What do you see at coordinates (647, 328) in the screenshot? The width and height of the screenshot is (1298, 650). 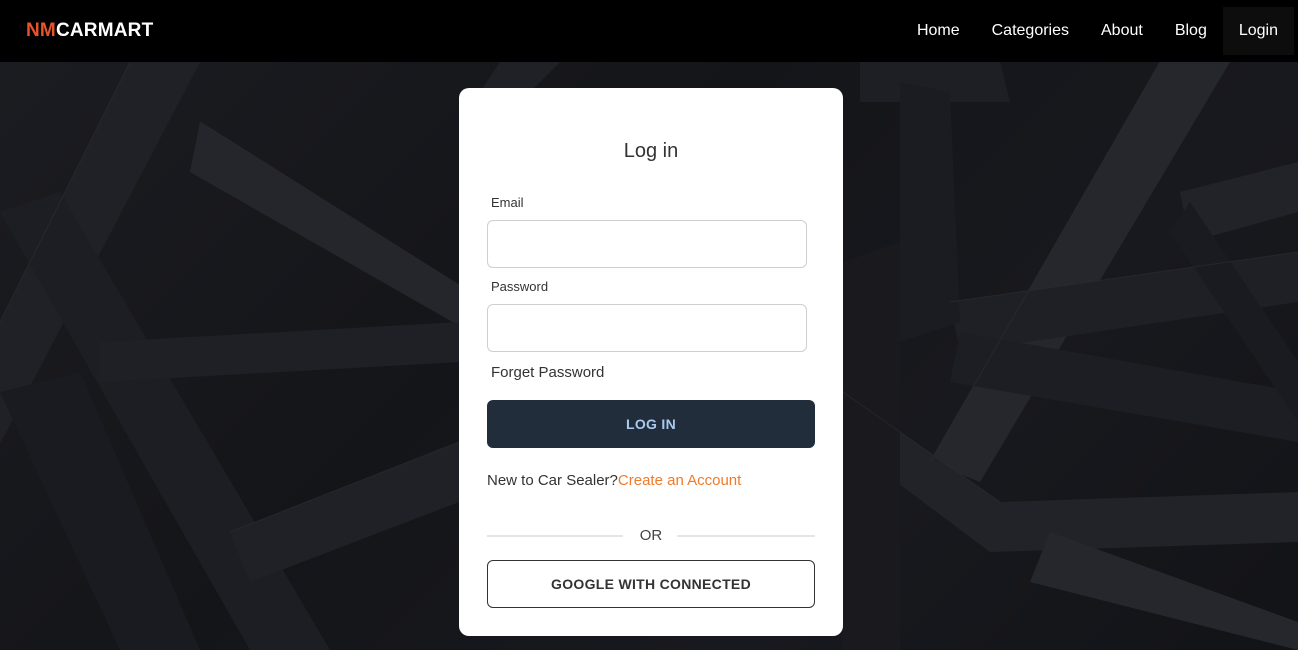 I see `password-field` at bounding box center [647, 328].